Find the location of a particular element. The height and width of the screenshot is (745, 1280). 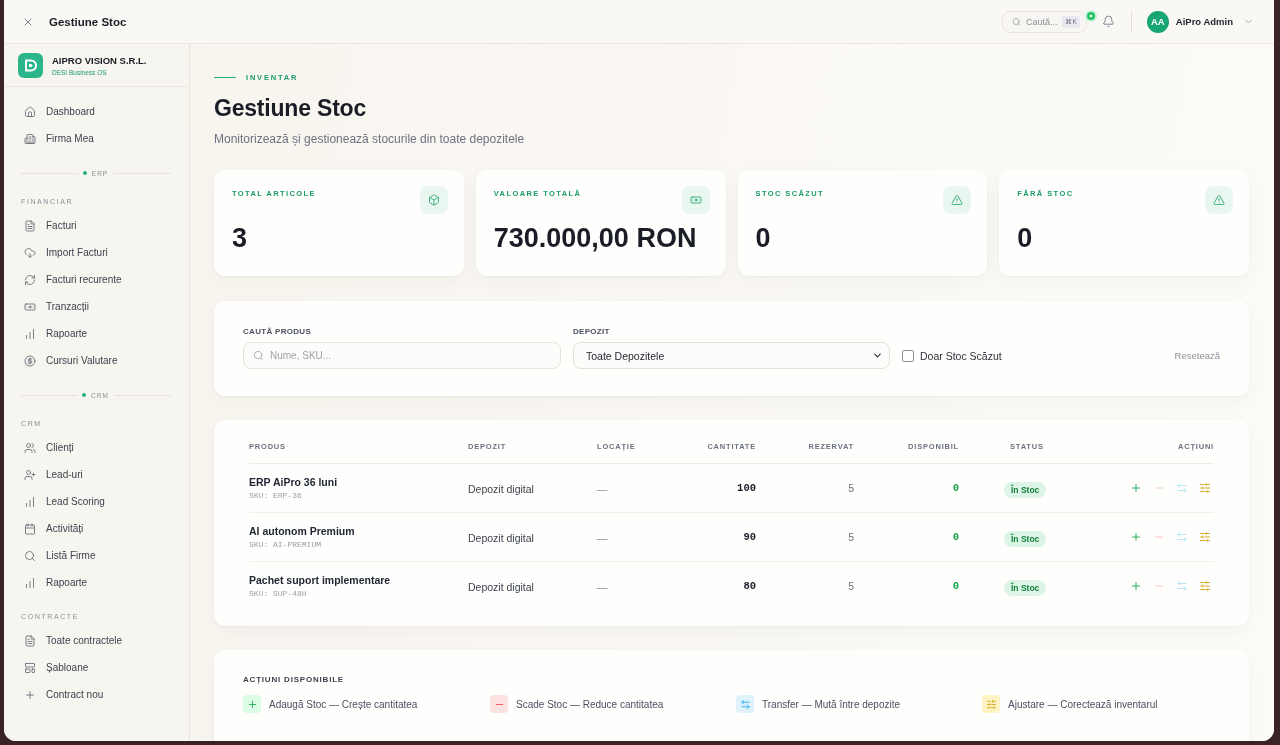

window-title: Gestiune Stoc is located at coordinates (88, 21).